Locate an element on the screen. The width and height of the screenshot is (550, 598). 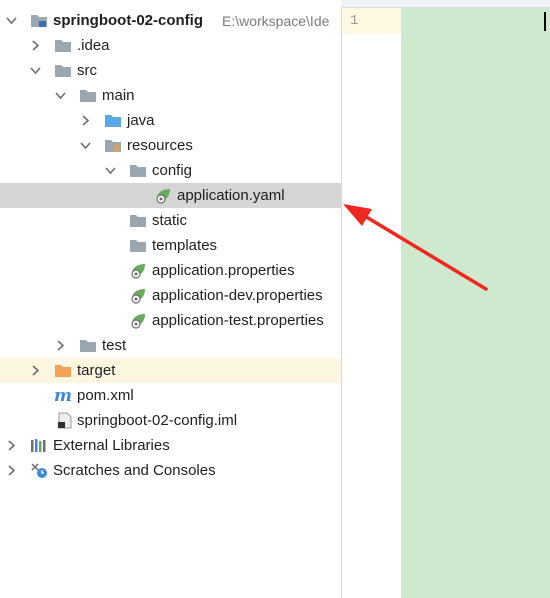
tree-row-application-test-properties: application-test.properties is located at coordinates (170, 320).